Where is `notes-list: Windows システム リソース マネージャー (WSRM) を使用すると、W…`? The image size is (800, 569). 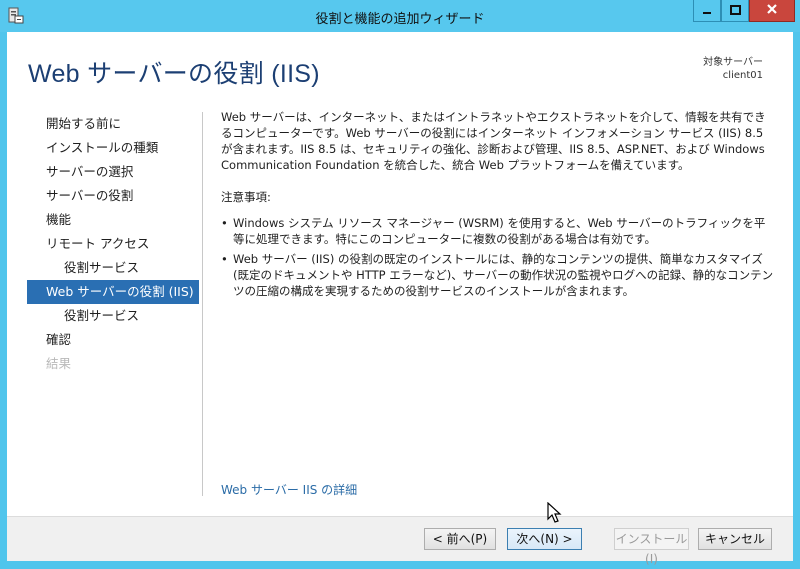
notes-list: Windows システム リソース マネージャー (WSRM) を使用すると、W… is located at coordinates (498, 257).